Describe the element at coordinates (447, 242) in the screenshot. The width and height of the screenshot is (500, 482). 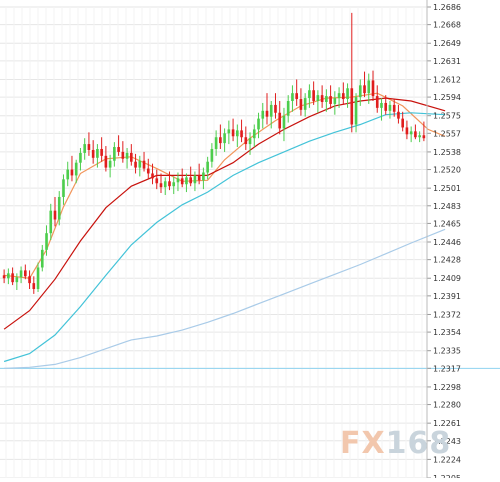
I see `y-tick-label: 1.2446` at that location.